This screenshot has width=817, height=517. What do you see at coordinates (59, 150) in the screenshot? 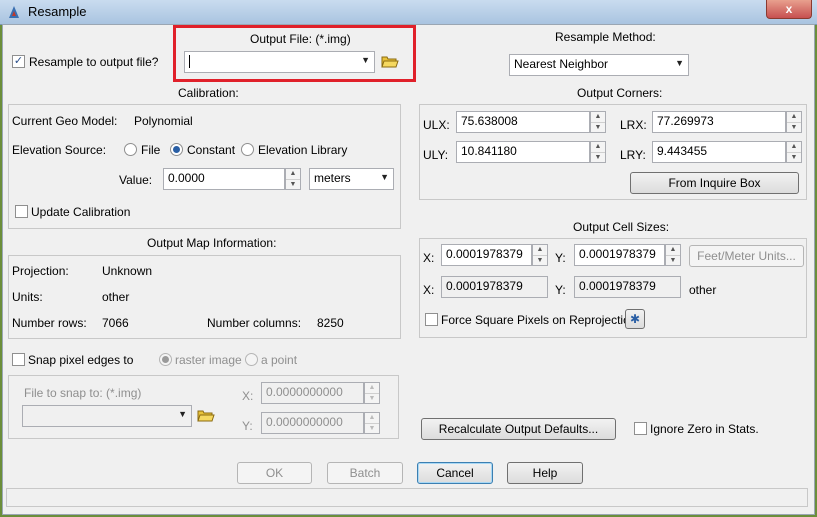
I see `elevation-source-label: Elevation Source:` at bounding box center [59, 150].